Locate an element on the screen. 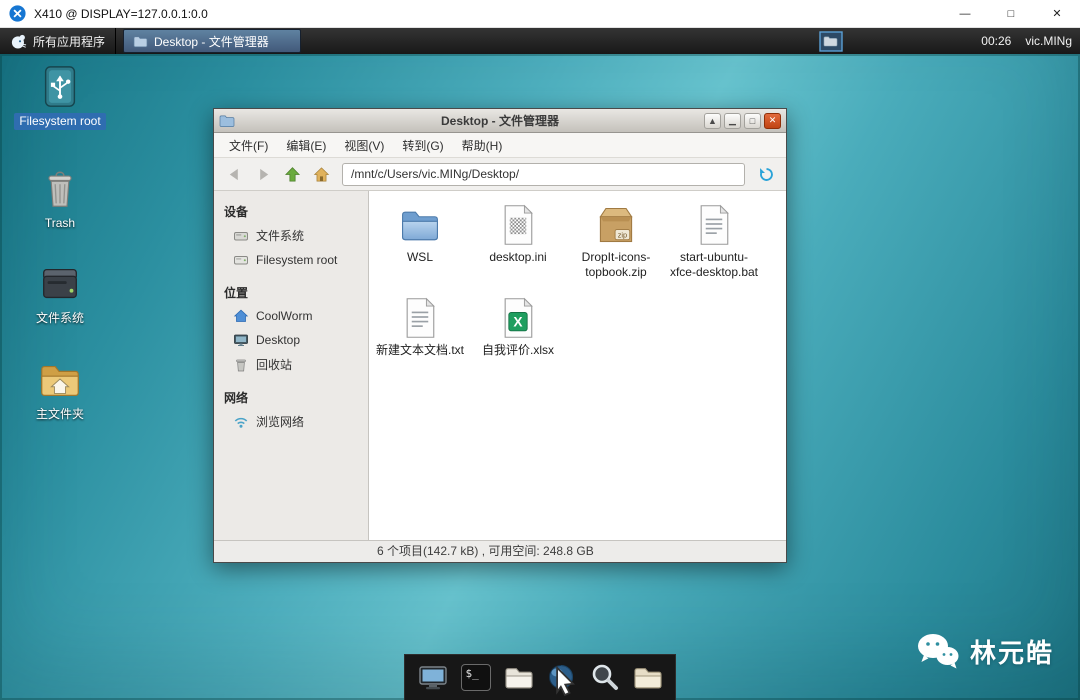  path-input is located at coordinates (543, 174).